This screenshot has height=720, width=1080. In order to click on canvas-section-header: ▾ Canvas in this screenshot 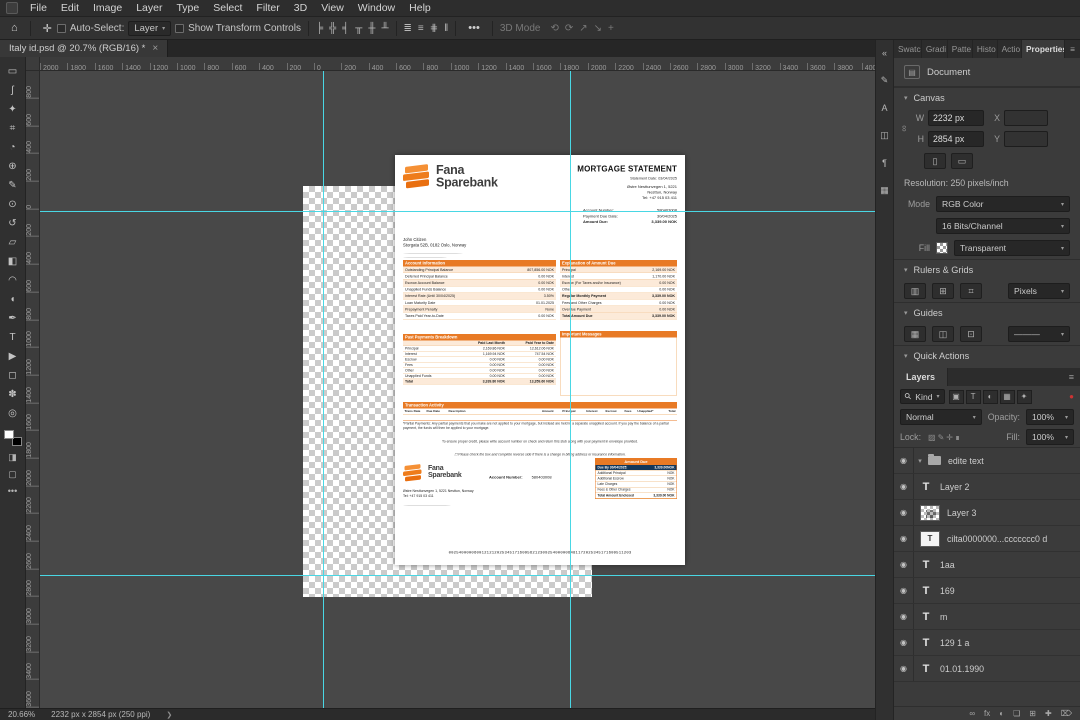, I will do `click(987, 97)`.